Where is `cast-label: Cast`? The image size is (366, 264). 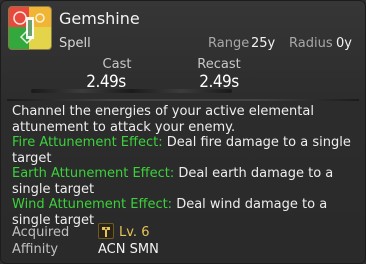
cast-label: Cast is located at coordinates (117, 64).